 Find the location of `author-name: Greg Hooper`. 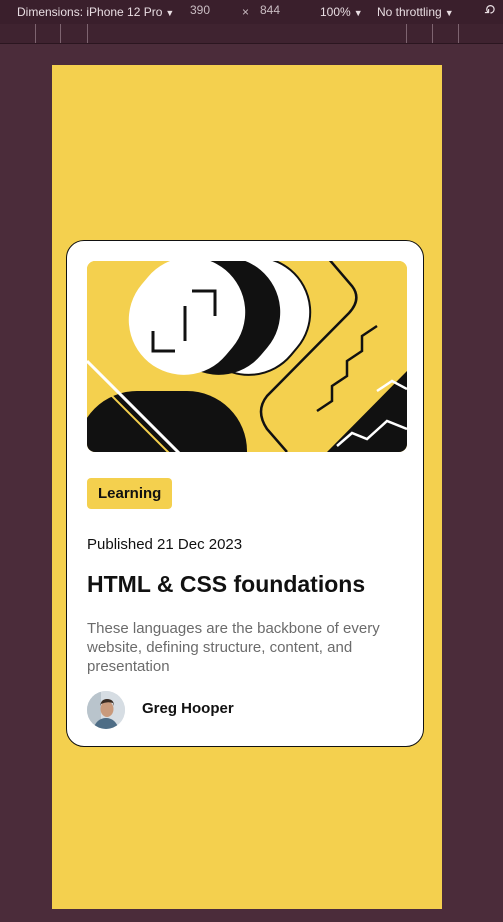

author-name: Greg Hooper is located at coordinates (188, 708).